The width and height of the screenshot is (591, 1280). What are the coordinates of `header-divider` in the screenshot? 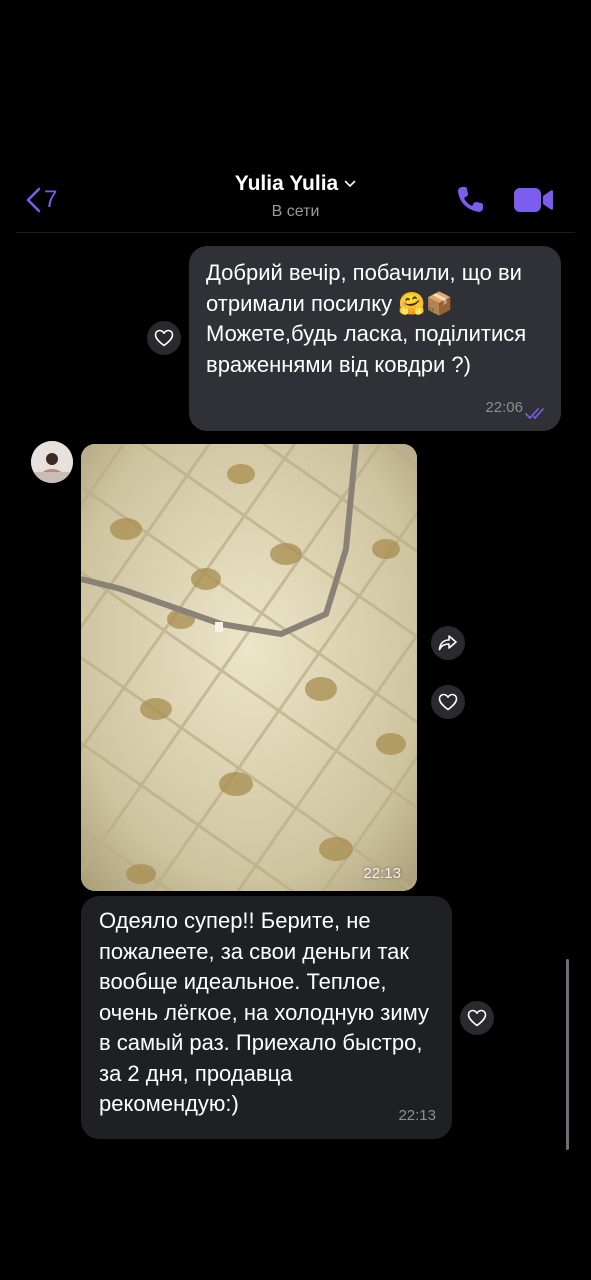 It's located at (295, 232).